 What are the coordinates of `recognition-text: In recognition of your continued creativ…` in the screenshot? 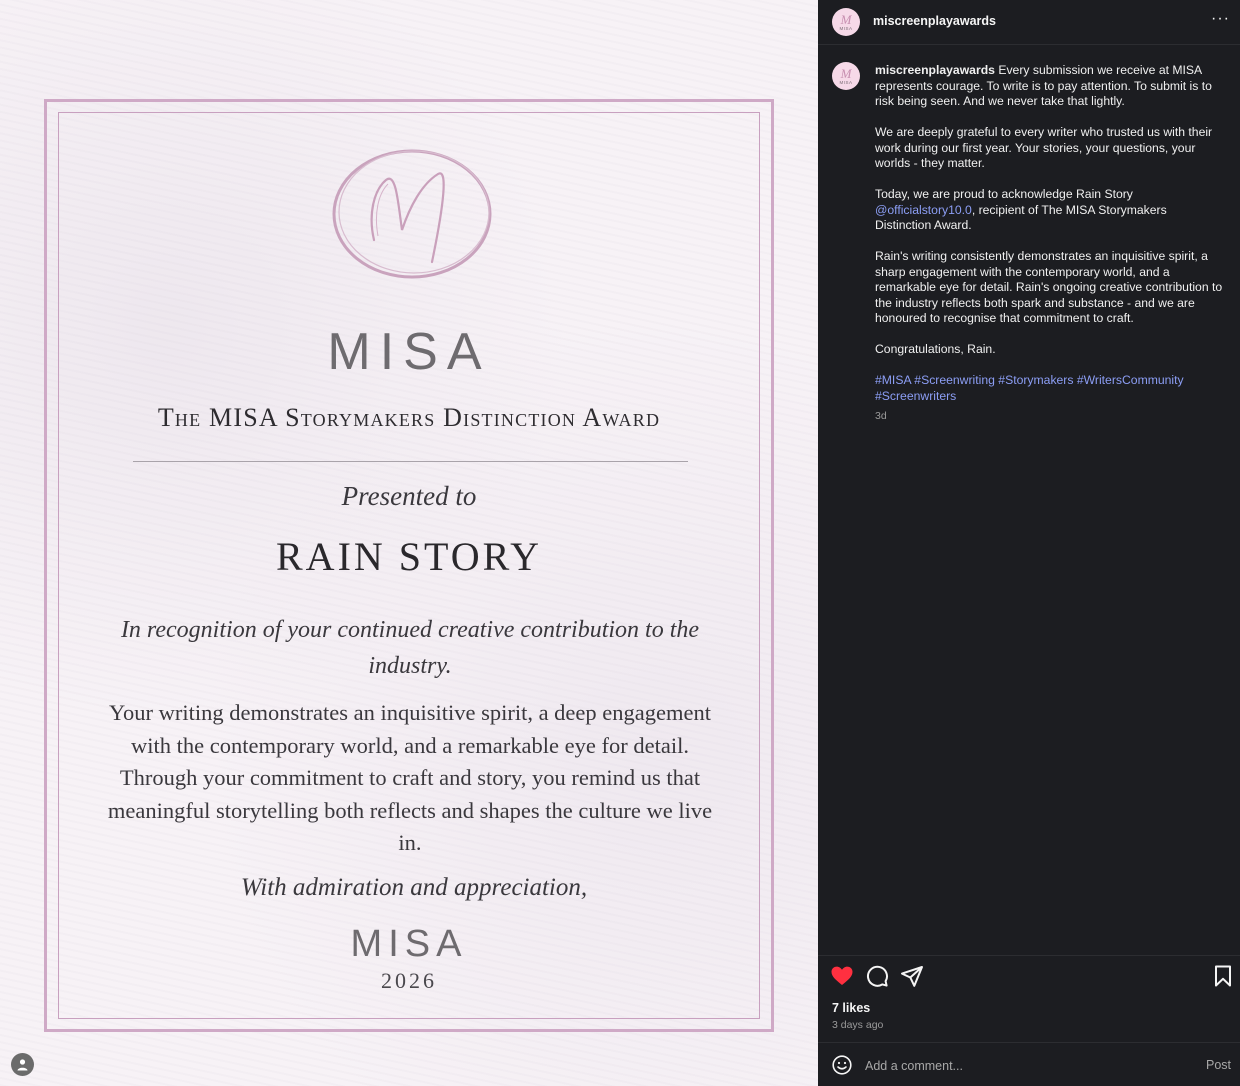 It's located at (410, 648).